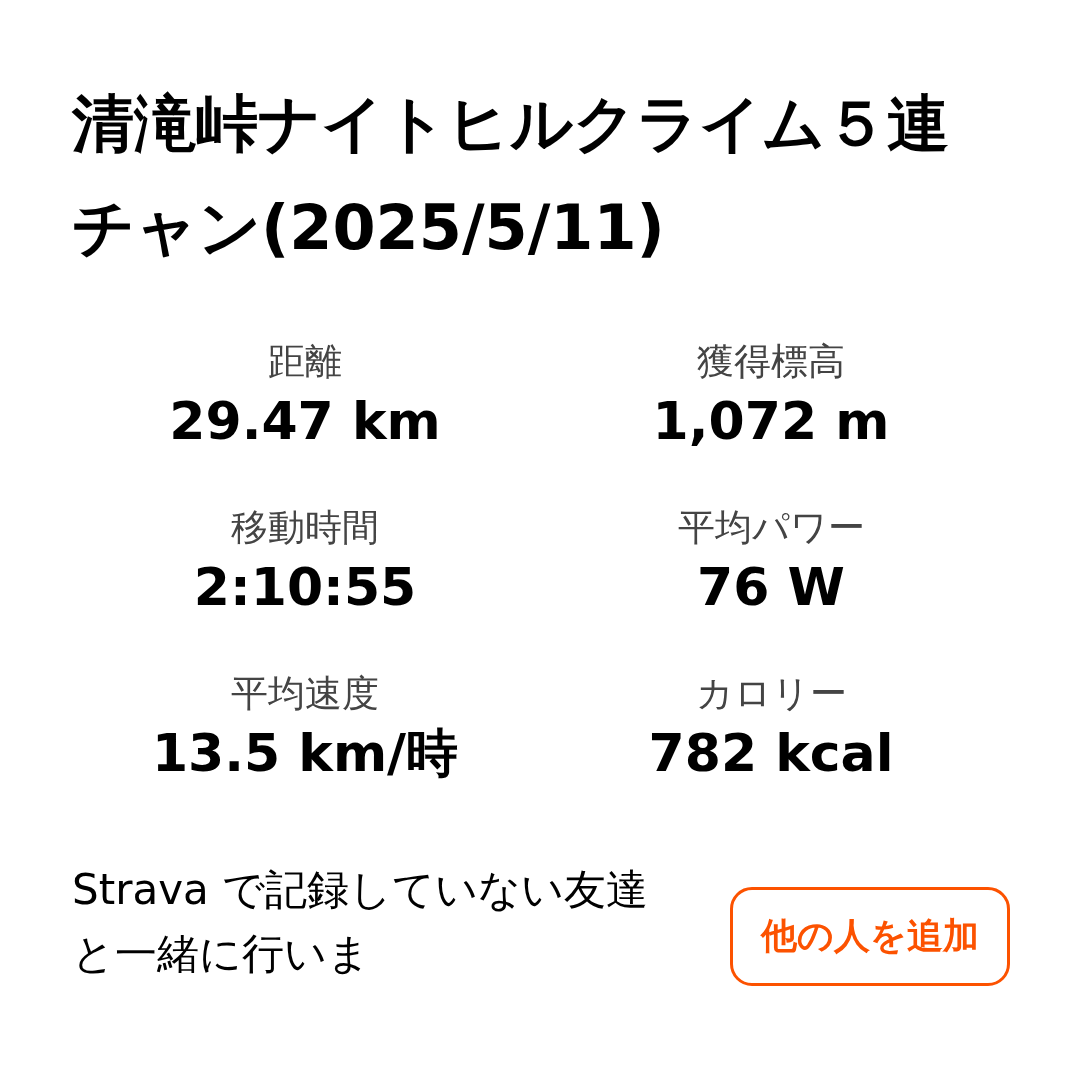 The image size is (1080, 1080). What do you see at coordinates (305, 694) in the screenshot?
I see `stat-label: 平均速度` at bounding box center [305, 694].